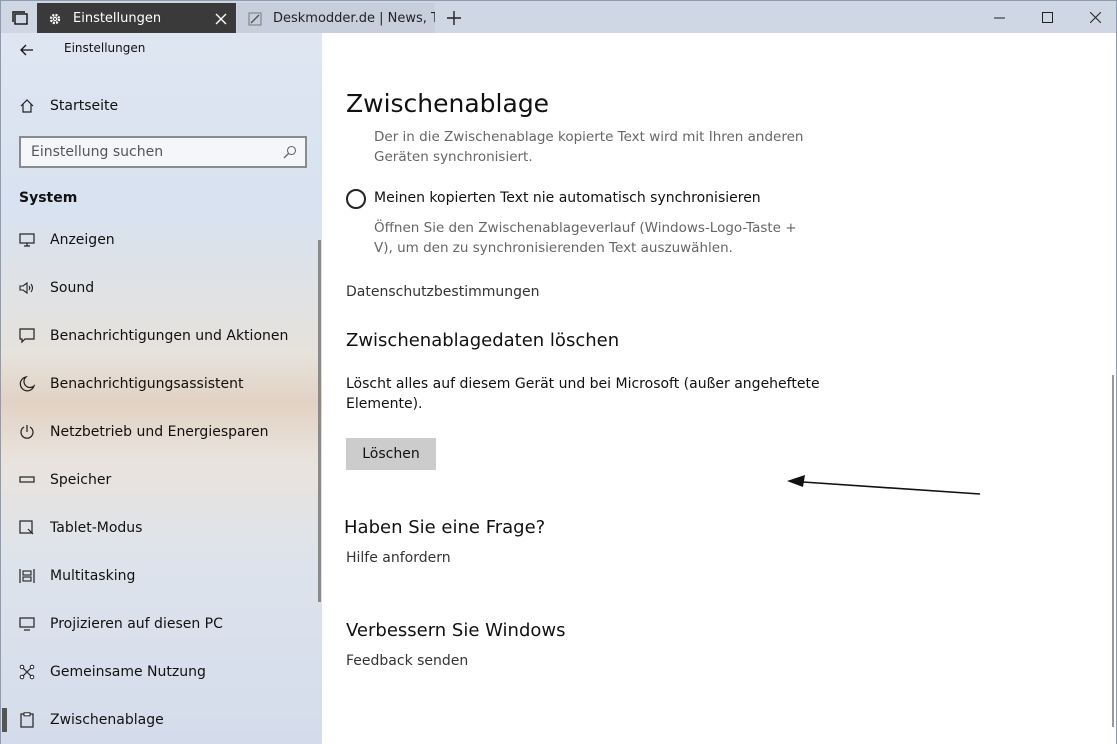 The image size is (1117, 744). Describe the element at coordinates (93, 576) in the screenshot. I see `sidebar-item-label: Multitasking` at that location.